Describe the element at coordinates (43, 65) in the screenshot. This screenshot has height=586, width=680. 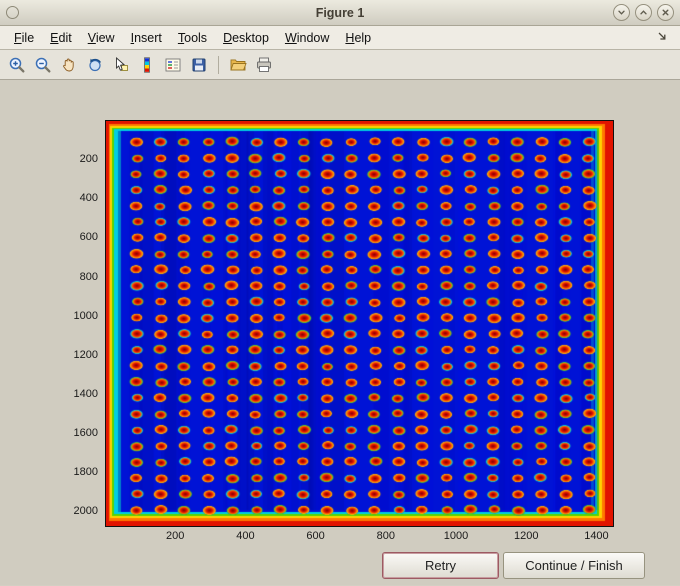
I see `zoom-out-icon` at that location.